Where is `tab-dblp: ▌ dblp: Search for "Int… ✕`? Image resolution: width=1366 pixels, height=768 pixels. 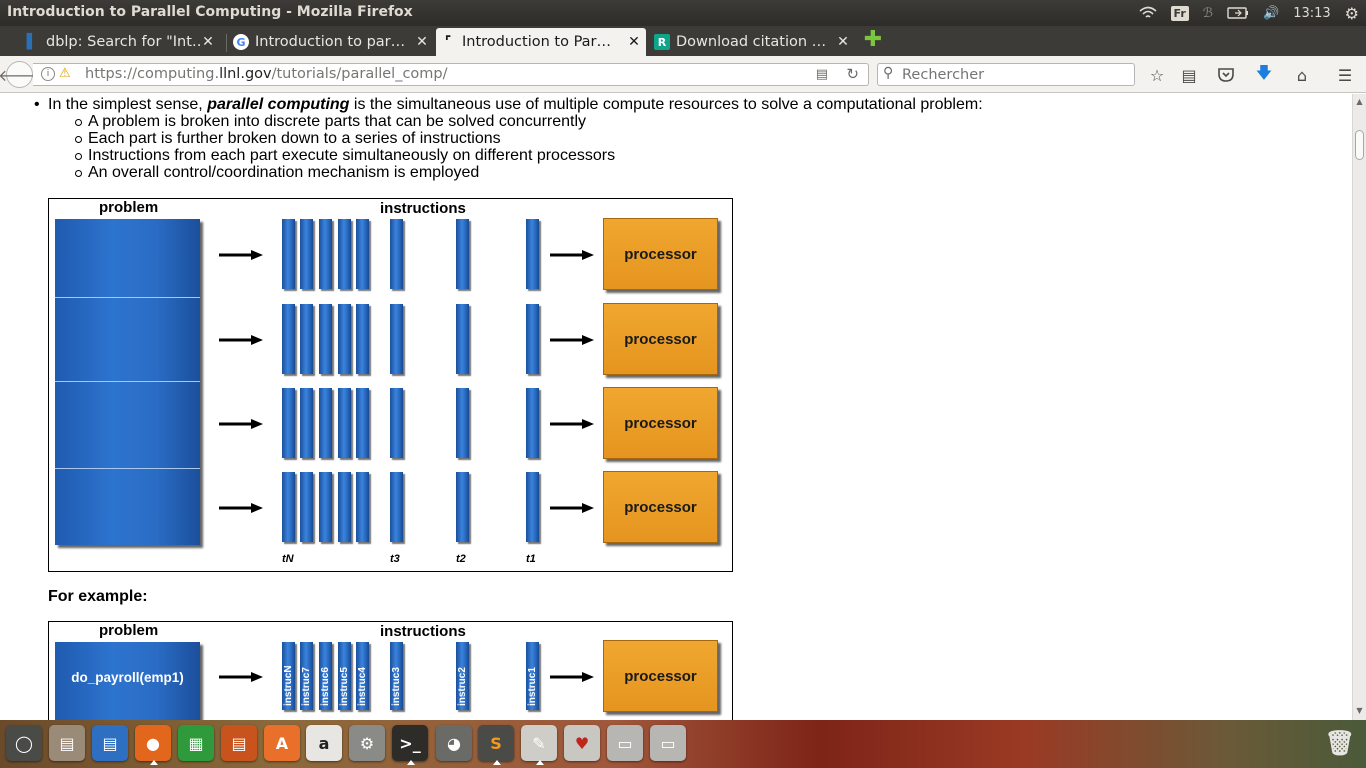 tab-dblp: ▌ dblp: Search for "Int… ✕ is located at coordinates (120, 42).